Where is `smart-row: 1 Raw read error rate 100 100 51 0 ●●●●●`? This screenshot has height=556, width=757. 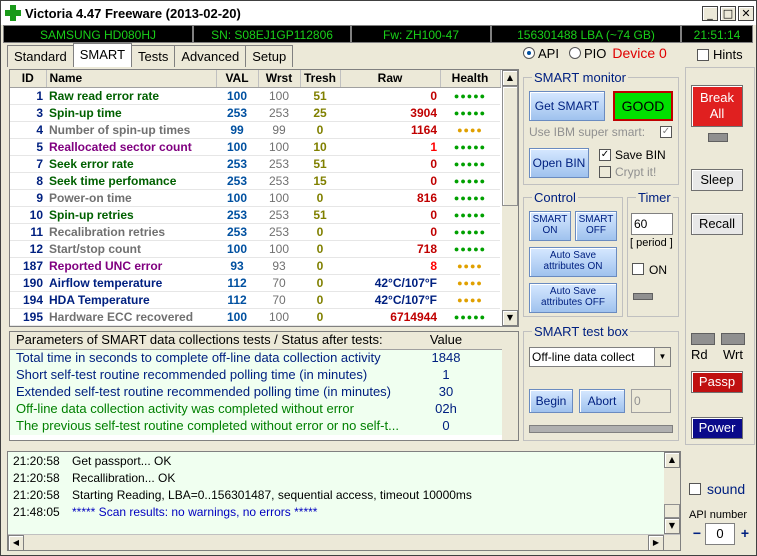 smart-row: 1 Raw read error rate 100 100 51 0 ●●●●● is located at coordinates (255, 96).